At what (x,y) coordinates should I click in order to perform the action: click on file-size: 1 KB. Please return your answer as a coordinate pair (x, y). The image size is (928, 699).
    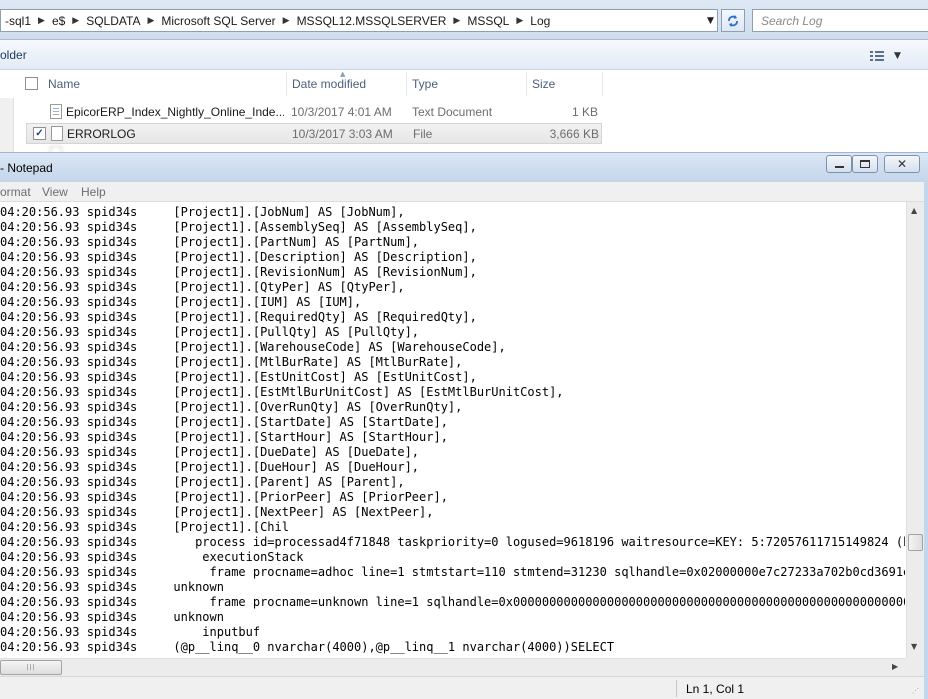
    Looking at the image, I should click on (584, 112).